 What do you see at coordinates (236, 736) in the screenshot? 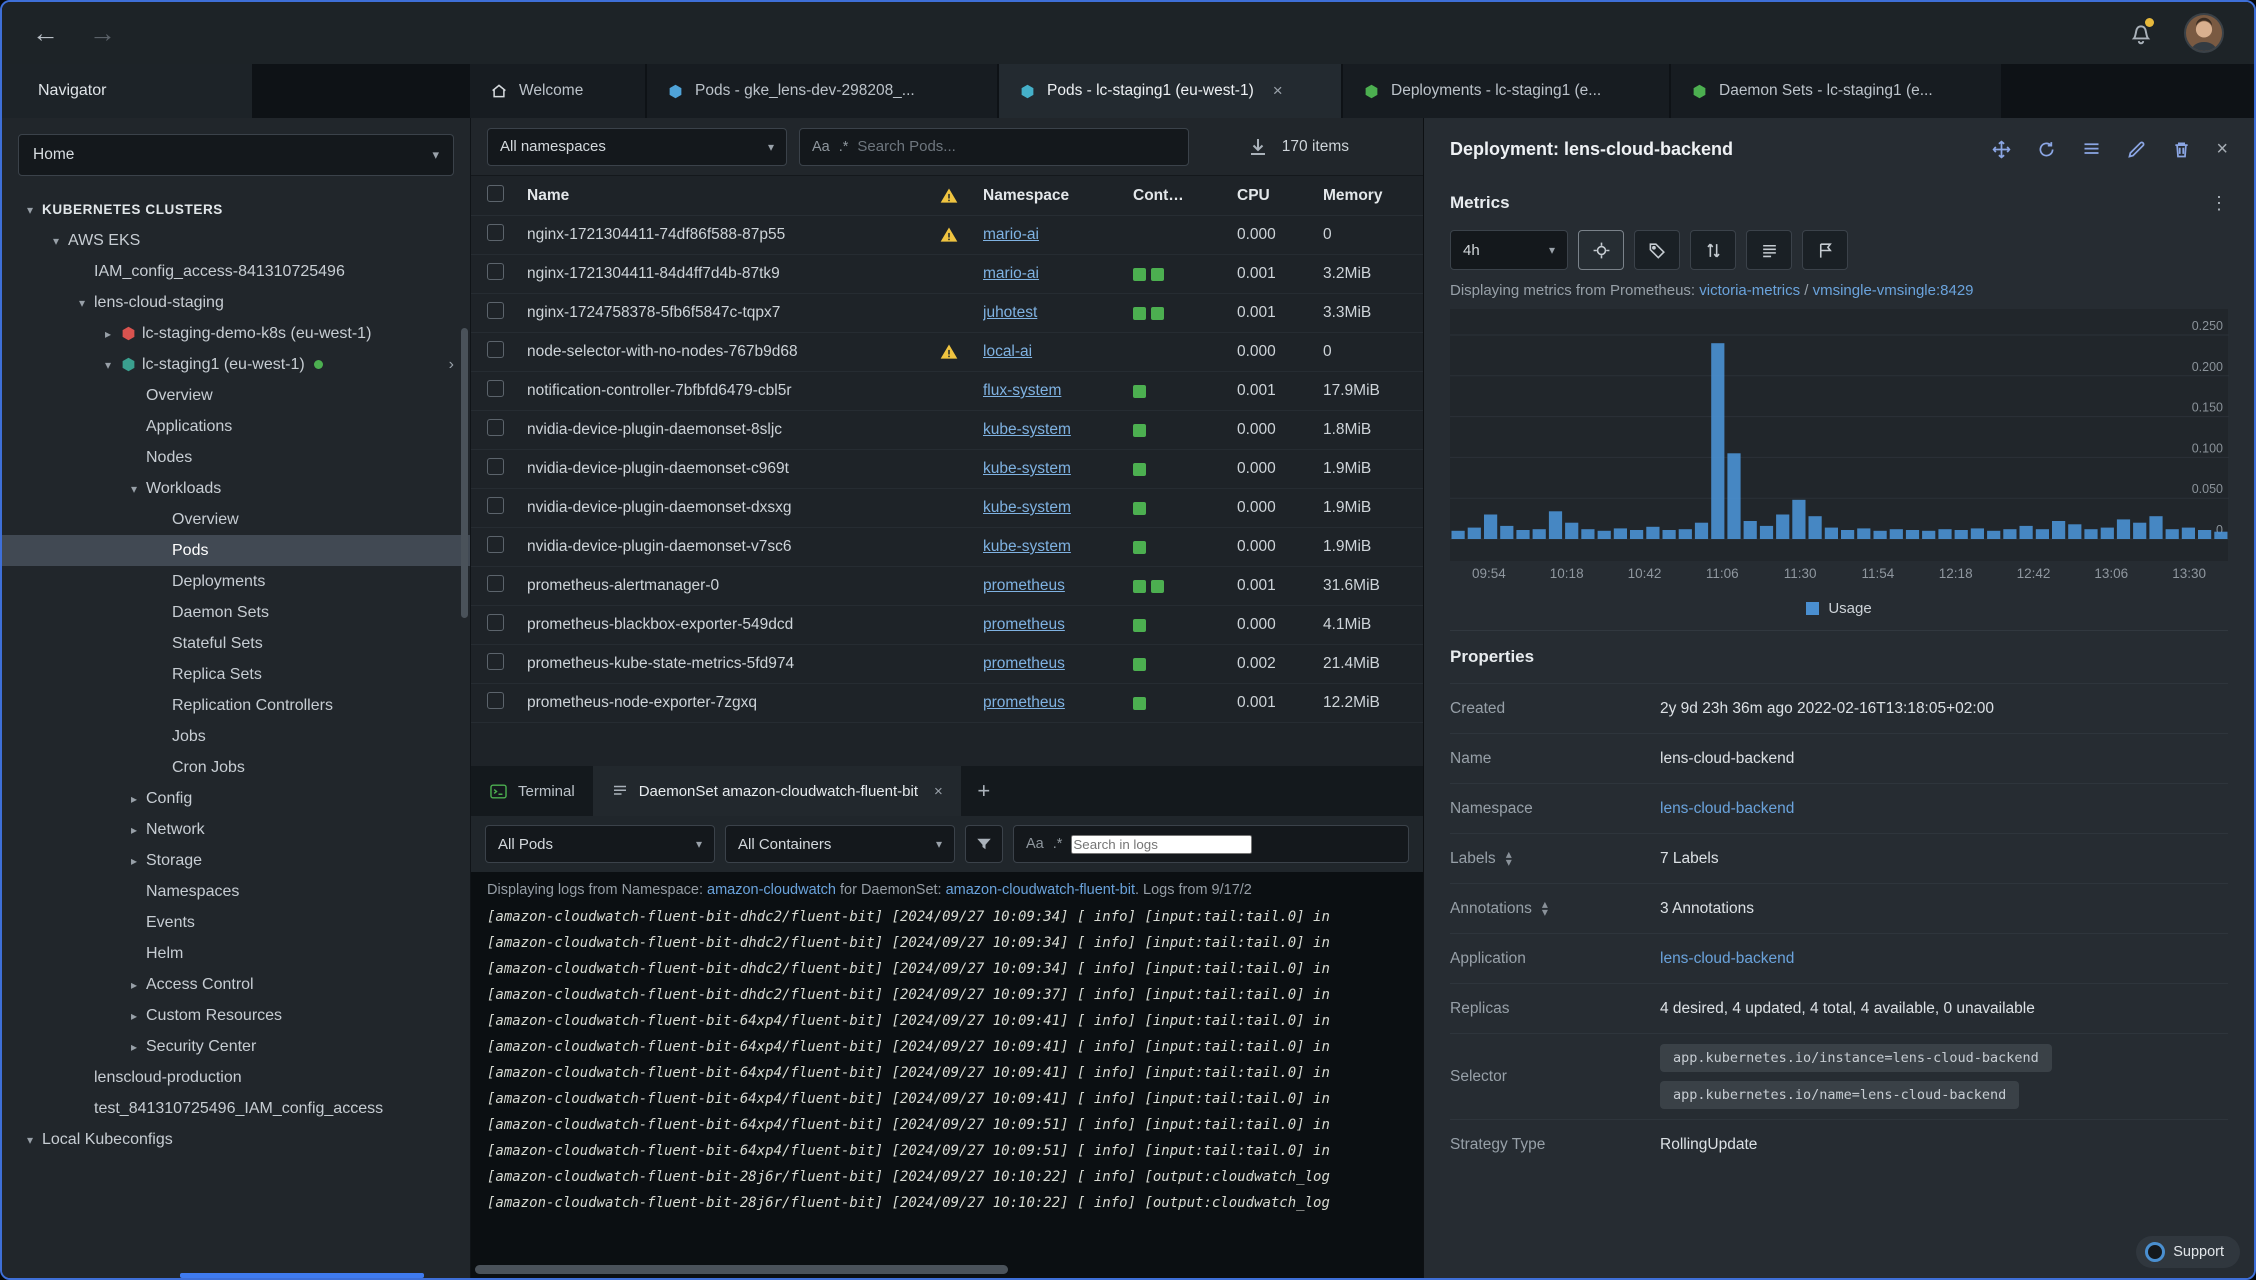
I see `sidebar-item-jobs: Jobs` at bounding box center [236, 736].